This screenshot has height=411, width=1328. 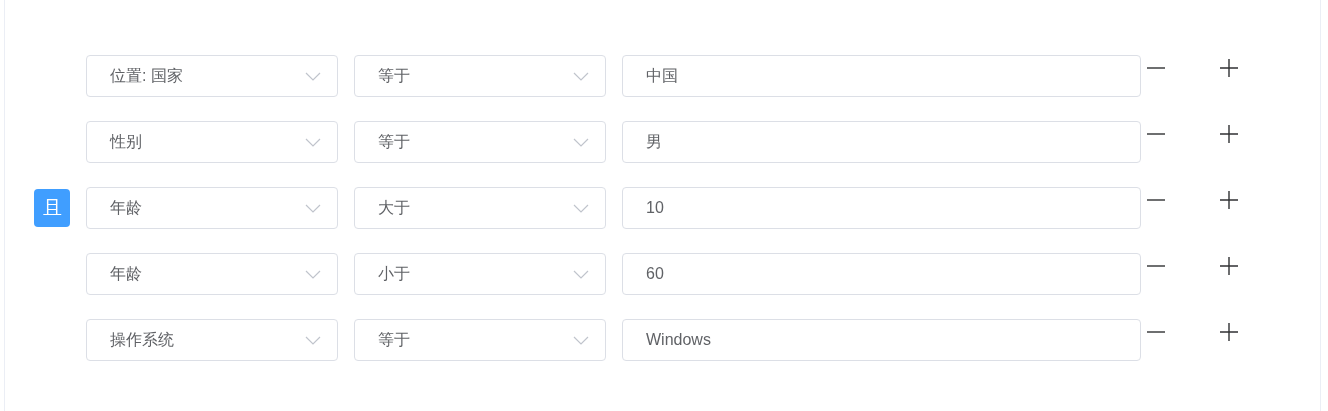 I want to click on select-dropdown: 小于, so click(x=480, y=274).